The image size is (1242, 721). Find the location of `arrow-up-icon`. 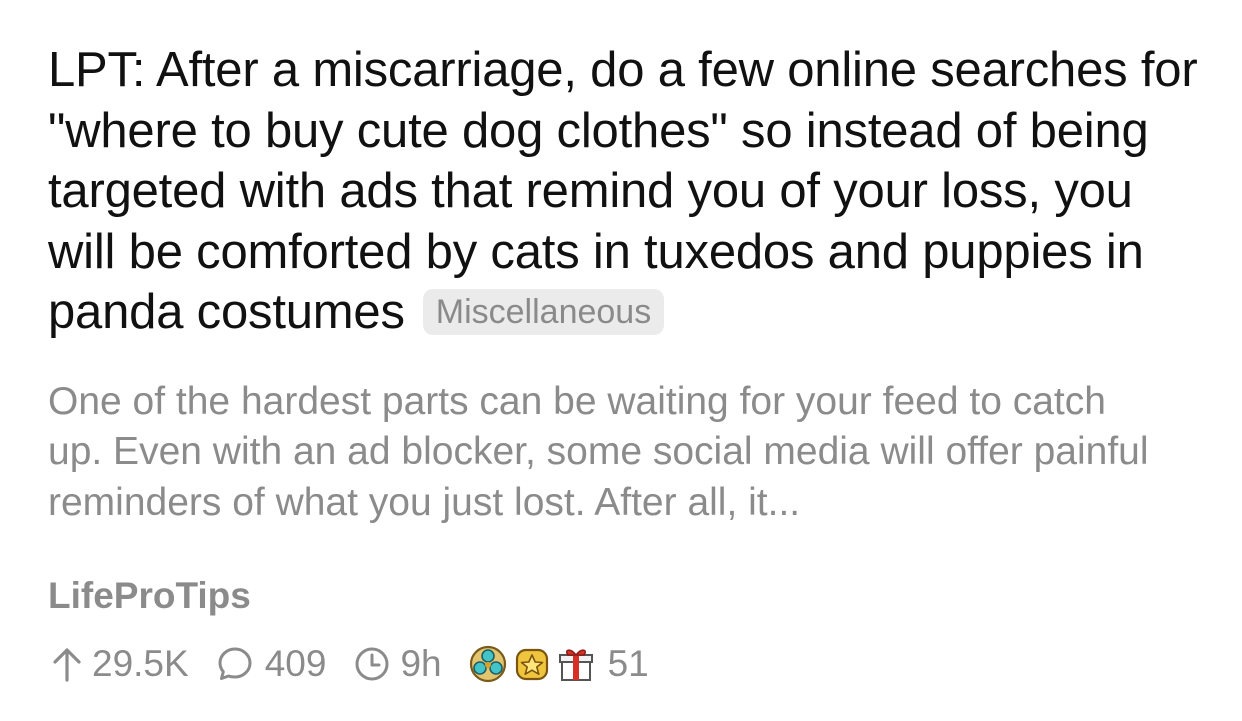

arrow-up-icon is located at coordinates (67, 664).